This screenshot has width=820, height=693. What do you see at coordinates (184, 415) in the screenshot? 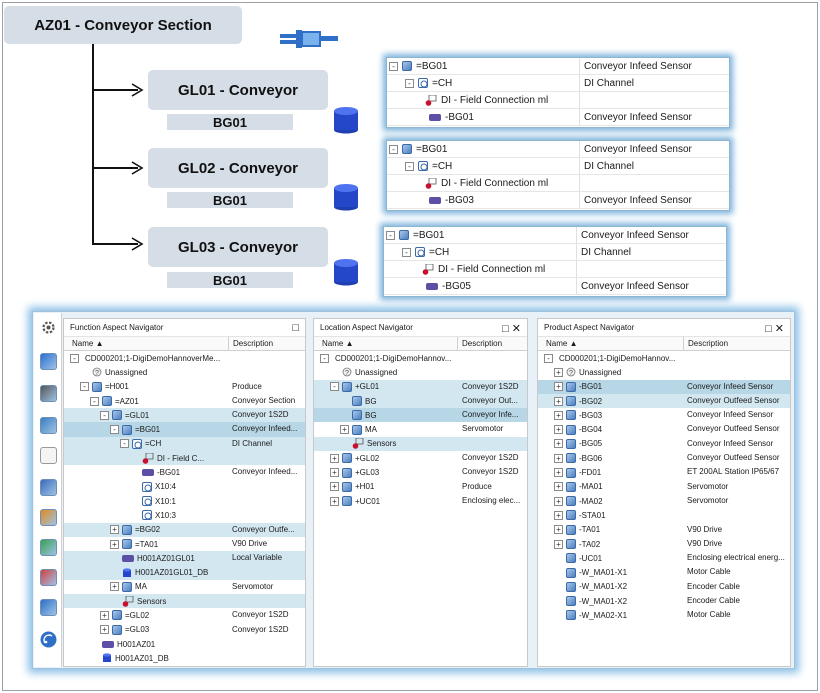
I see `tree-row: - =GL01 Conveyor 1S2D` at bounding box center [184, 415].